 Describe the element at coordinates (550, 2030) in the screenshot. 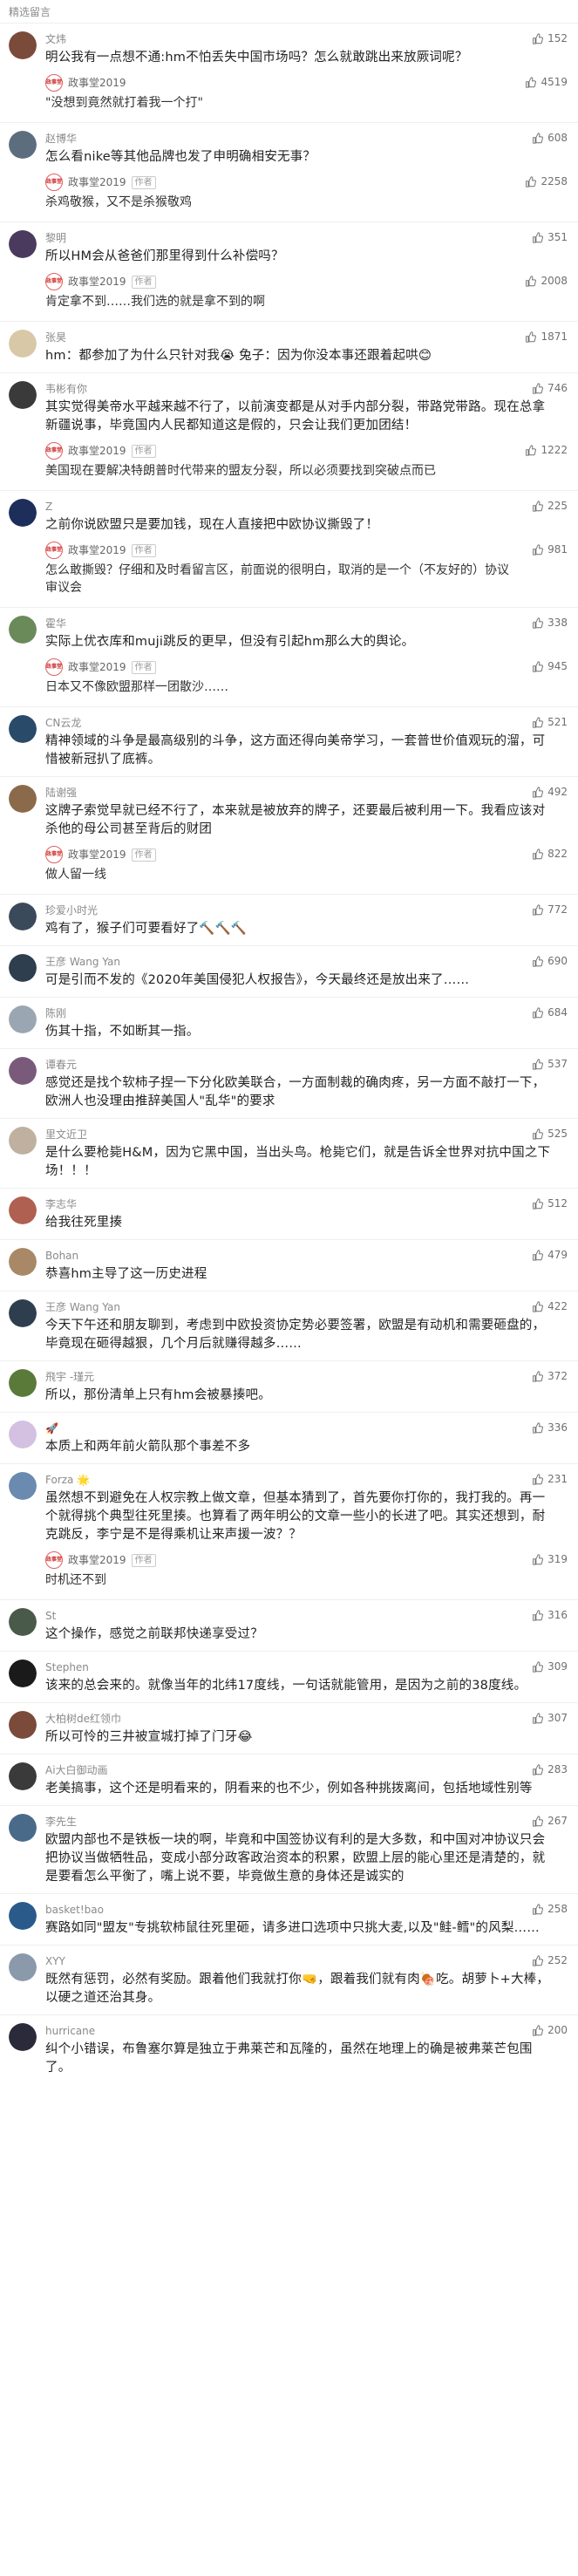

I see `like-button: 200` at that location.